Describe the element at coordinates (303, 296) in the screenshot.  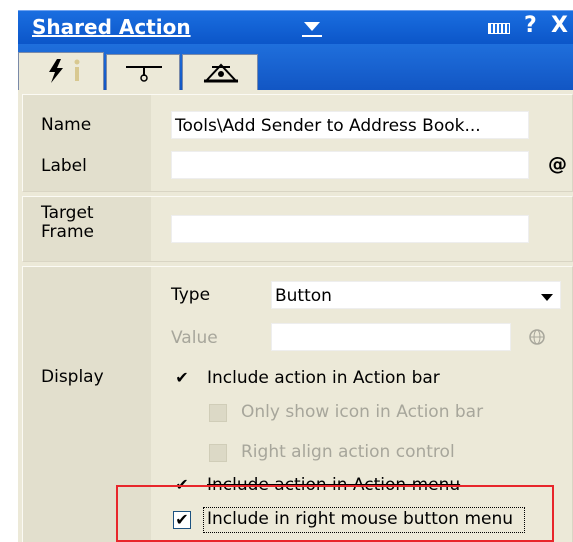
I see `type-value: Button` at that location.